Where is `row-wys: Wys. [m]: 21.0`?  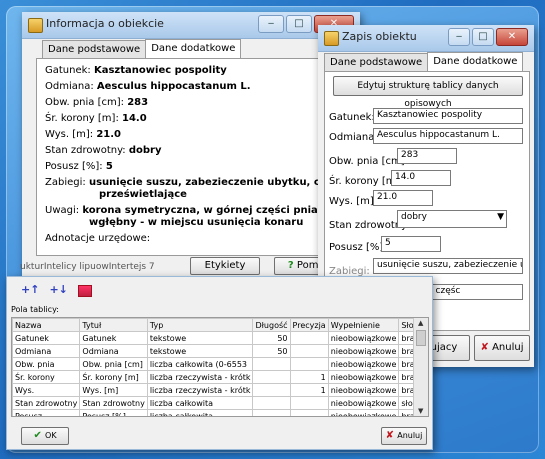 row-wys: Wys. [m]: 21.0 is located at coordinates (83, 134).